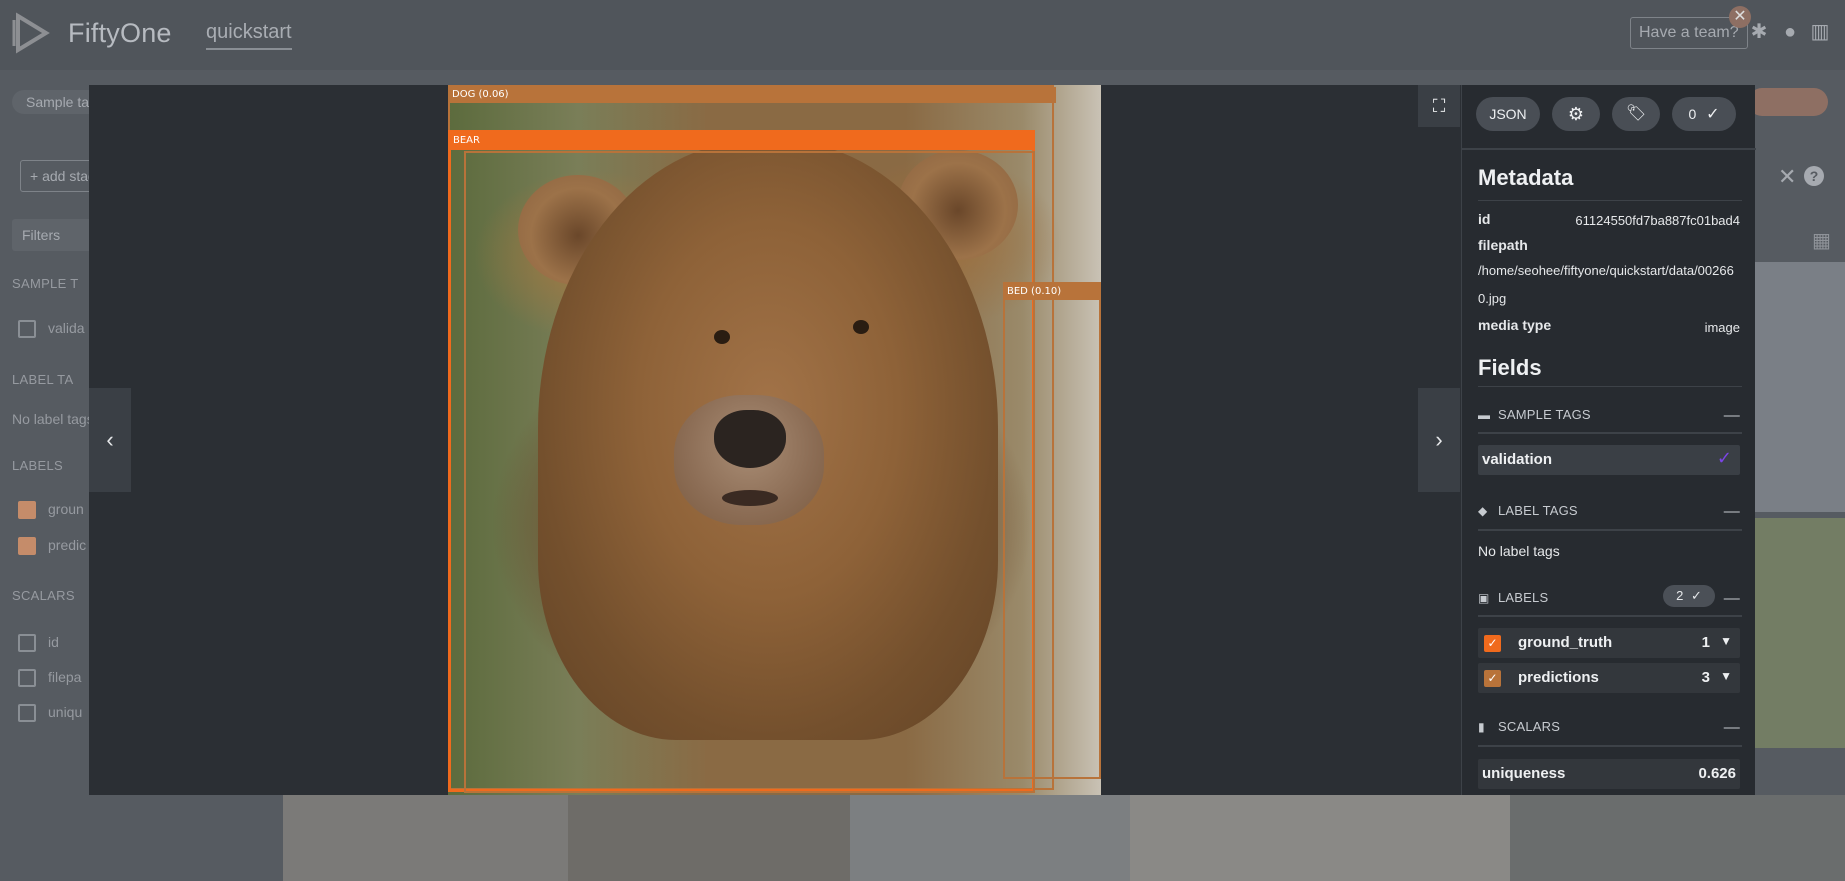  What do you see at coordinates (1565, 642) in the screenshot?
I see `label-field-name: ground_truth` at bounding box center [1565, 642].